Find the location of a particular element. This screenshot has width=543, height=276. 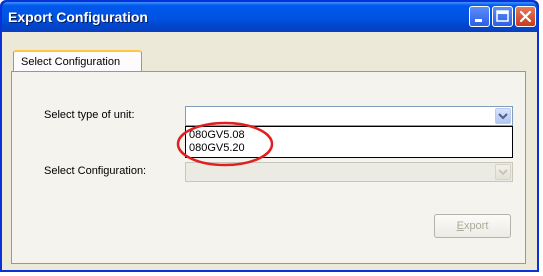

tab-label: Select Configuration is located at coordinates (71, 62).